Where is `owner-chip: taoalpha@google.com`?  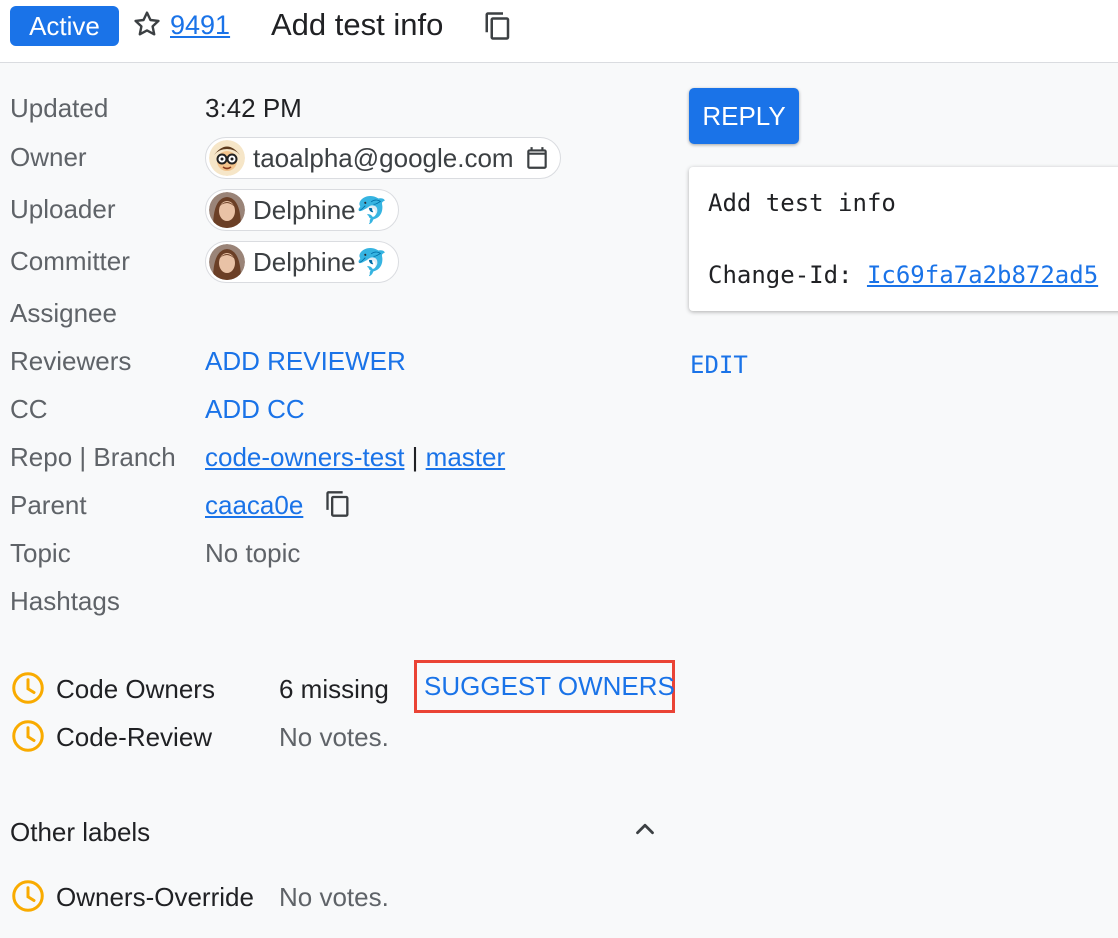
owner-chip: taoalpha@google.com is located at coordinates (383, 158).